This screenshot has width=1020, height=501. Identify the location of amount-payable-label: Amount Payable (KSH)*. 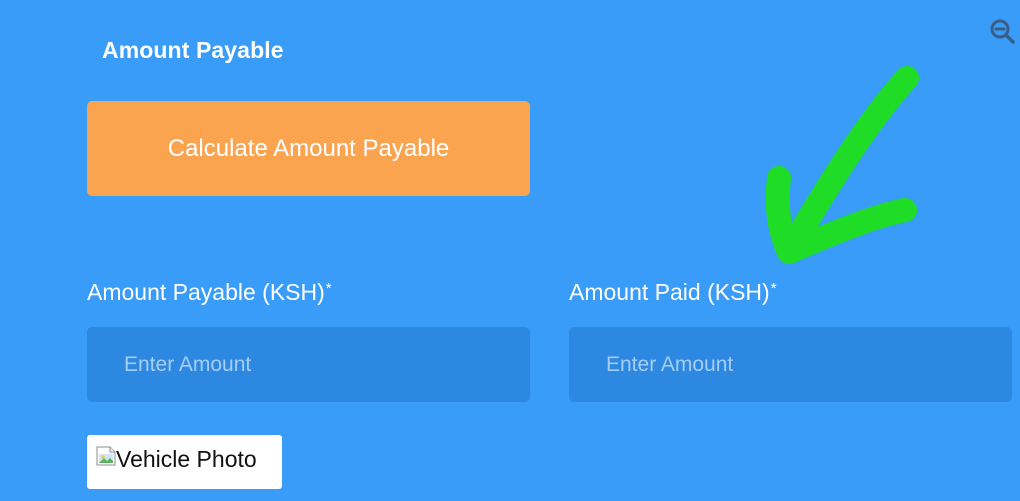
(209, 292).